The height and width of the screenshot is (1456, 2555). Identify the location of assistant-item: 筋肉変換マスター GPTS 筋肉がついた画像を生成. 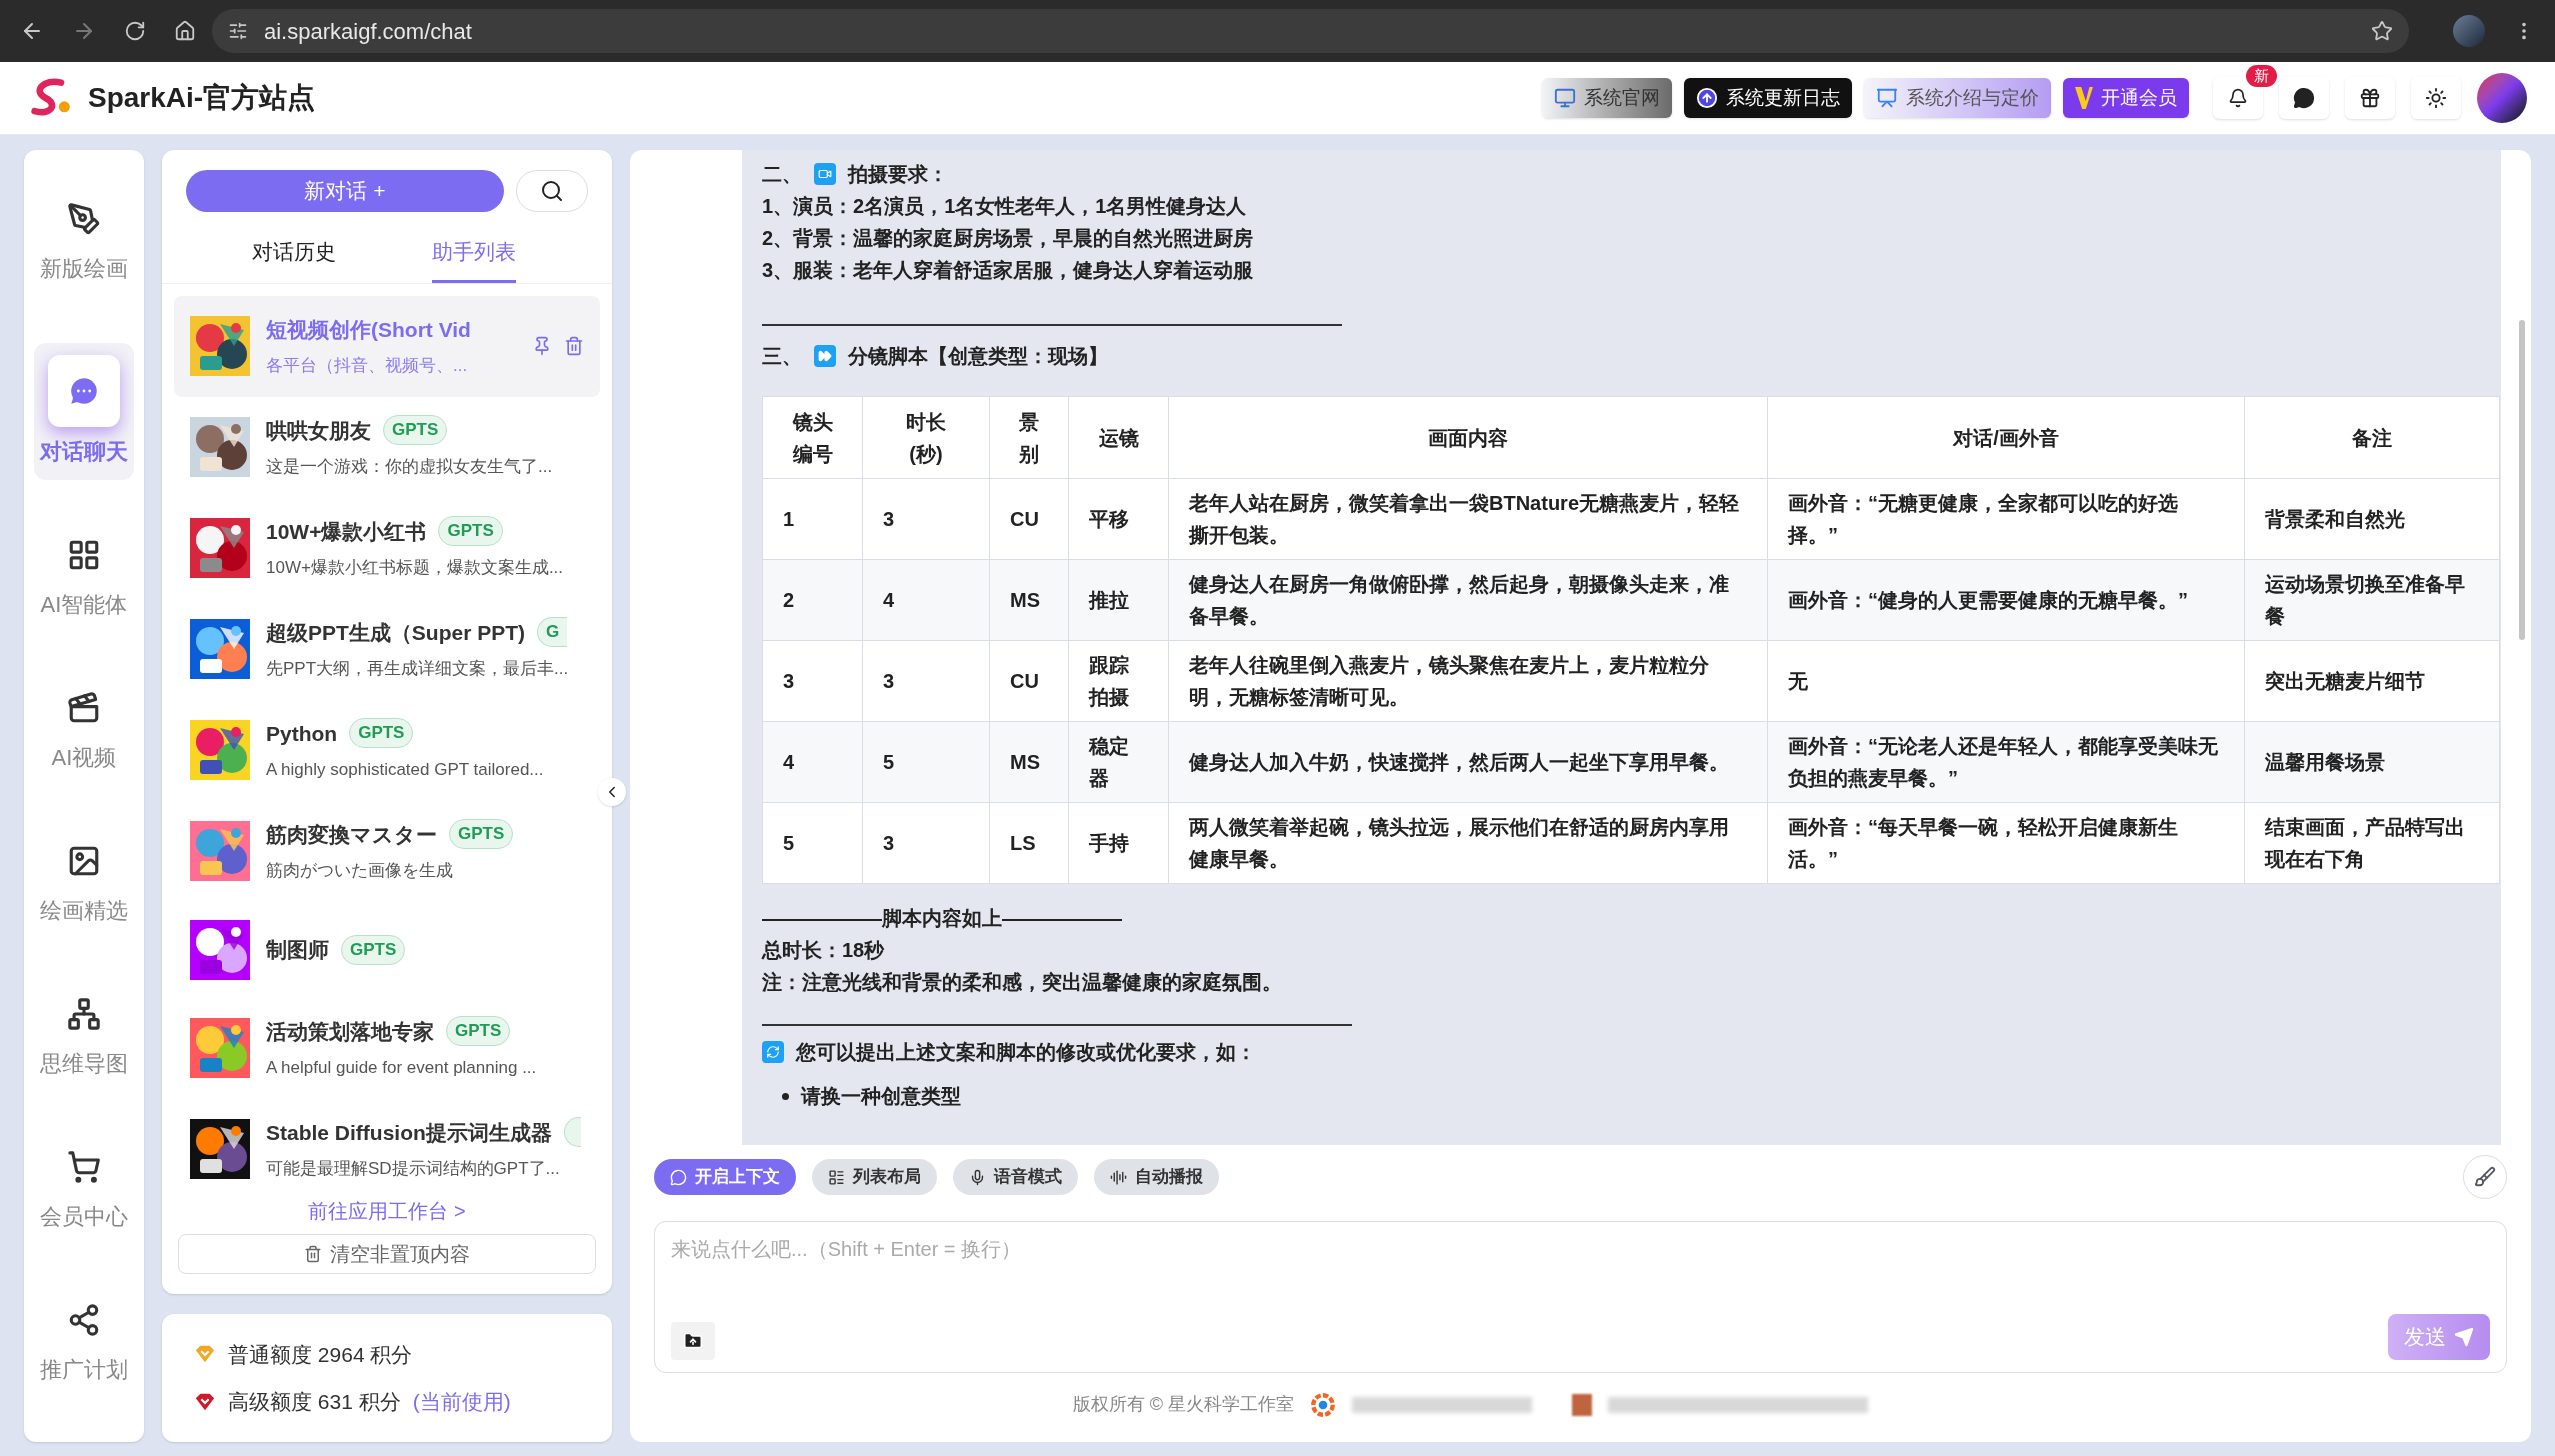
(387, 851).